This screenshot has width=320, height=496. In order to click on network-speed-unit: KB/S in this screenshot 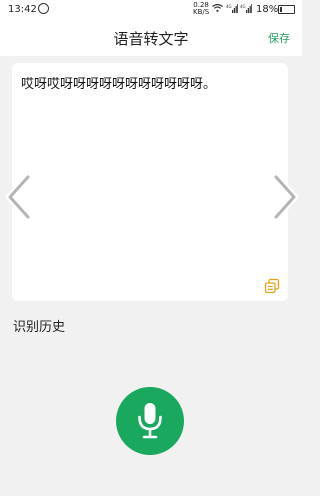, I will do `click(201, 12)`.